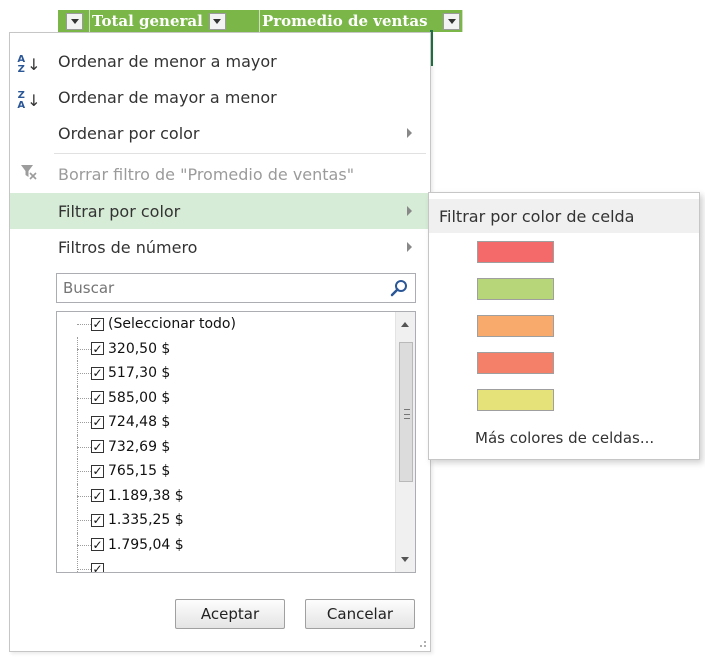 Image resolution: width=705 pixels, height=666 pixels. What do you see at coordinates (236, 471) in the screenshot?
I see `list-item: ✓ 765,15 $` at bounding box center [236, 471].